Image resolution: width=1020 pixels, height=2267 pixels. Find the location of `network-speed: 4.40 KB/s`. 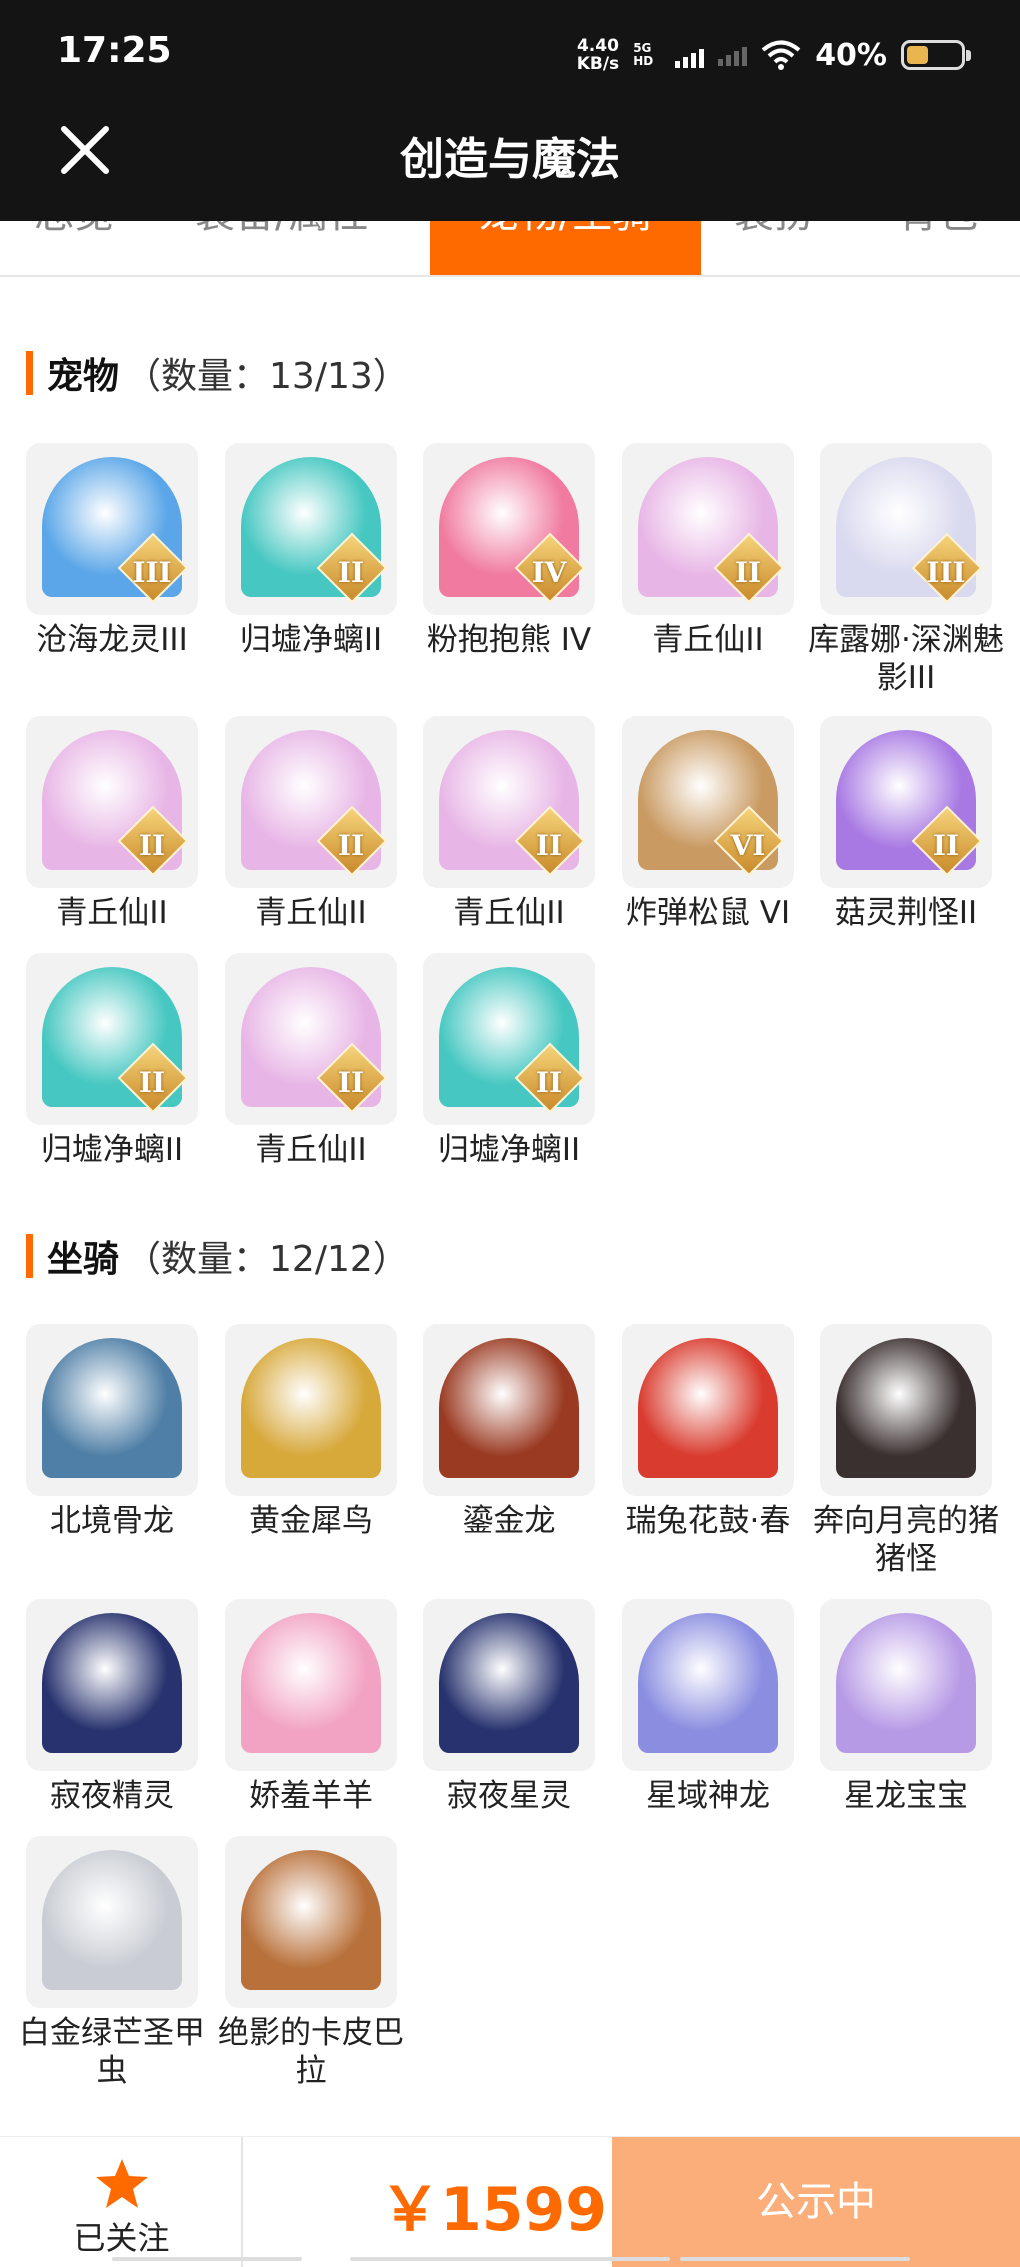

network-speed: 4.40 KB/s is located at coordinates (598, 55).